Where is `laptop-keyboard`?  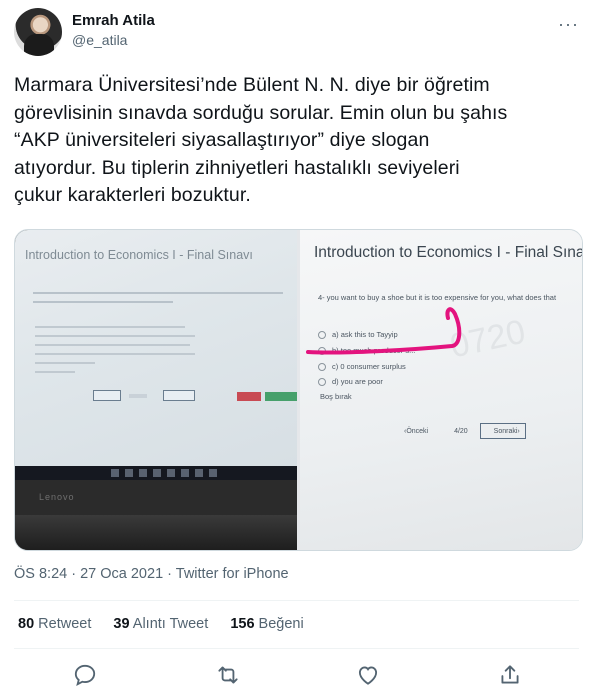 laptop-keyboard is located at coordinates (156, 532).